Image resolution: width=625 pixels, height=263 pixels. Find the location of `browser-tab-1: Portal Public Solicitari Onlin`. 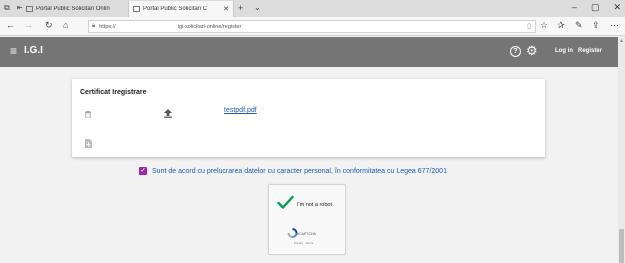

browser-tab-1: Portal Public Solicitari Onlin is located at coordinates (74, 9).